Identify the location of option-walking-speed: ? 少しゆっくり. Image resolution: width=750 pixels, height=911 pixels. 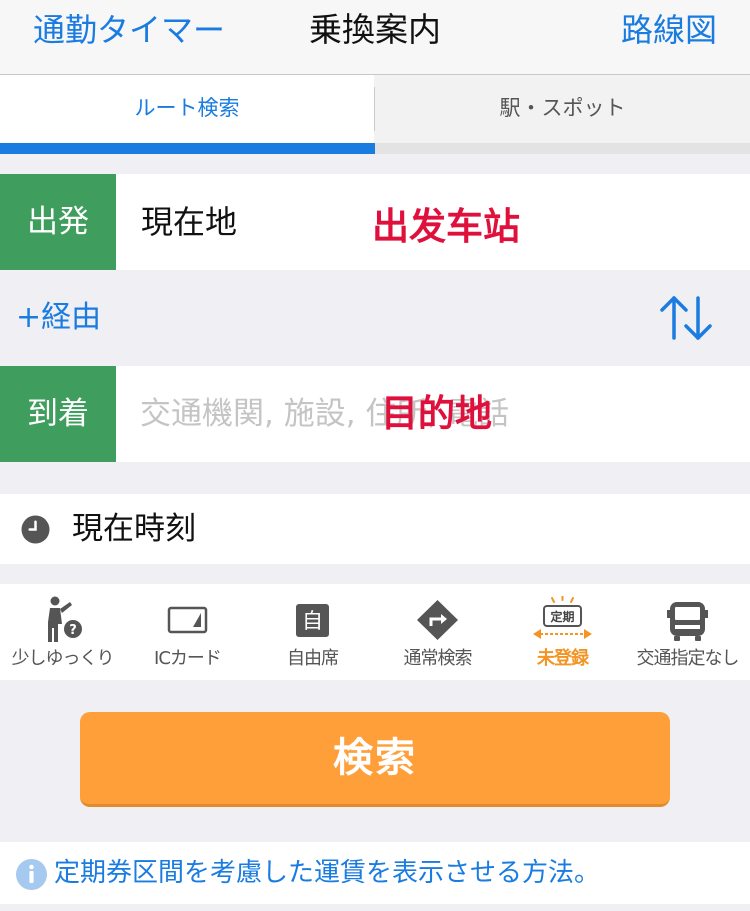
(62, 632).